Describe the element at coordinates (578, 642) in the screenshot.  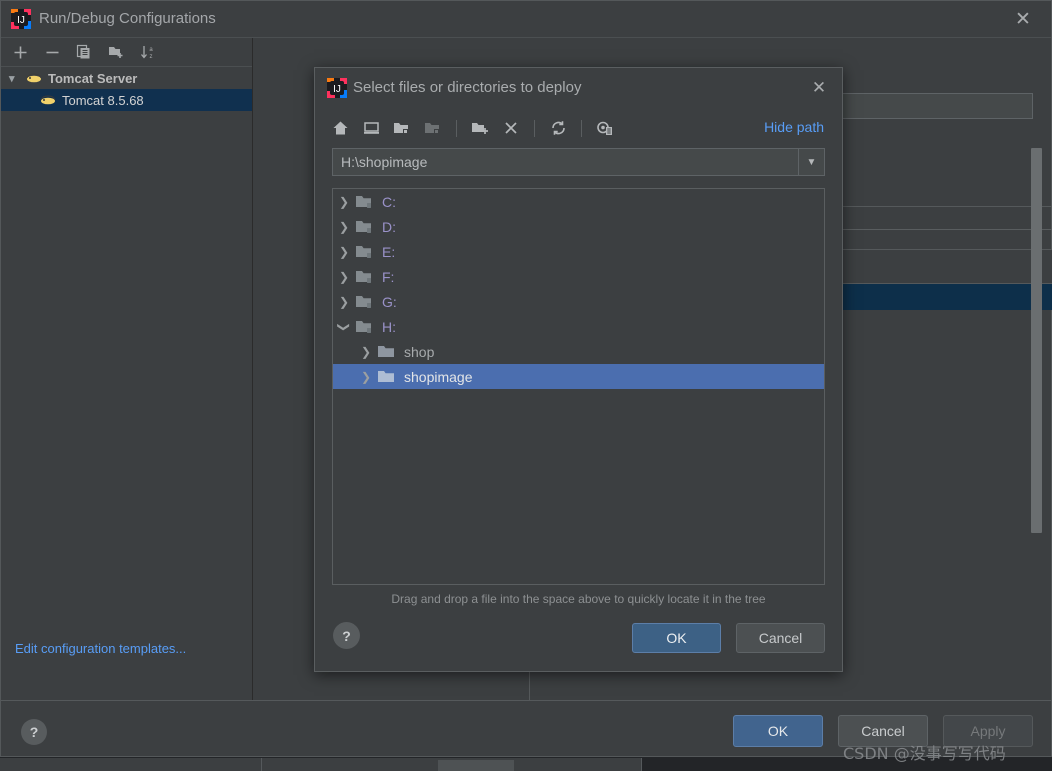
I see `dialog-button-bar: ? OK Cancel` at that location.